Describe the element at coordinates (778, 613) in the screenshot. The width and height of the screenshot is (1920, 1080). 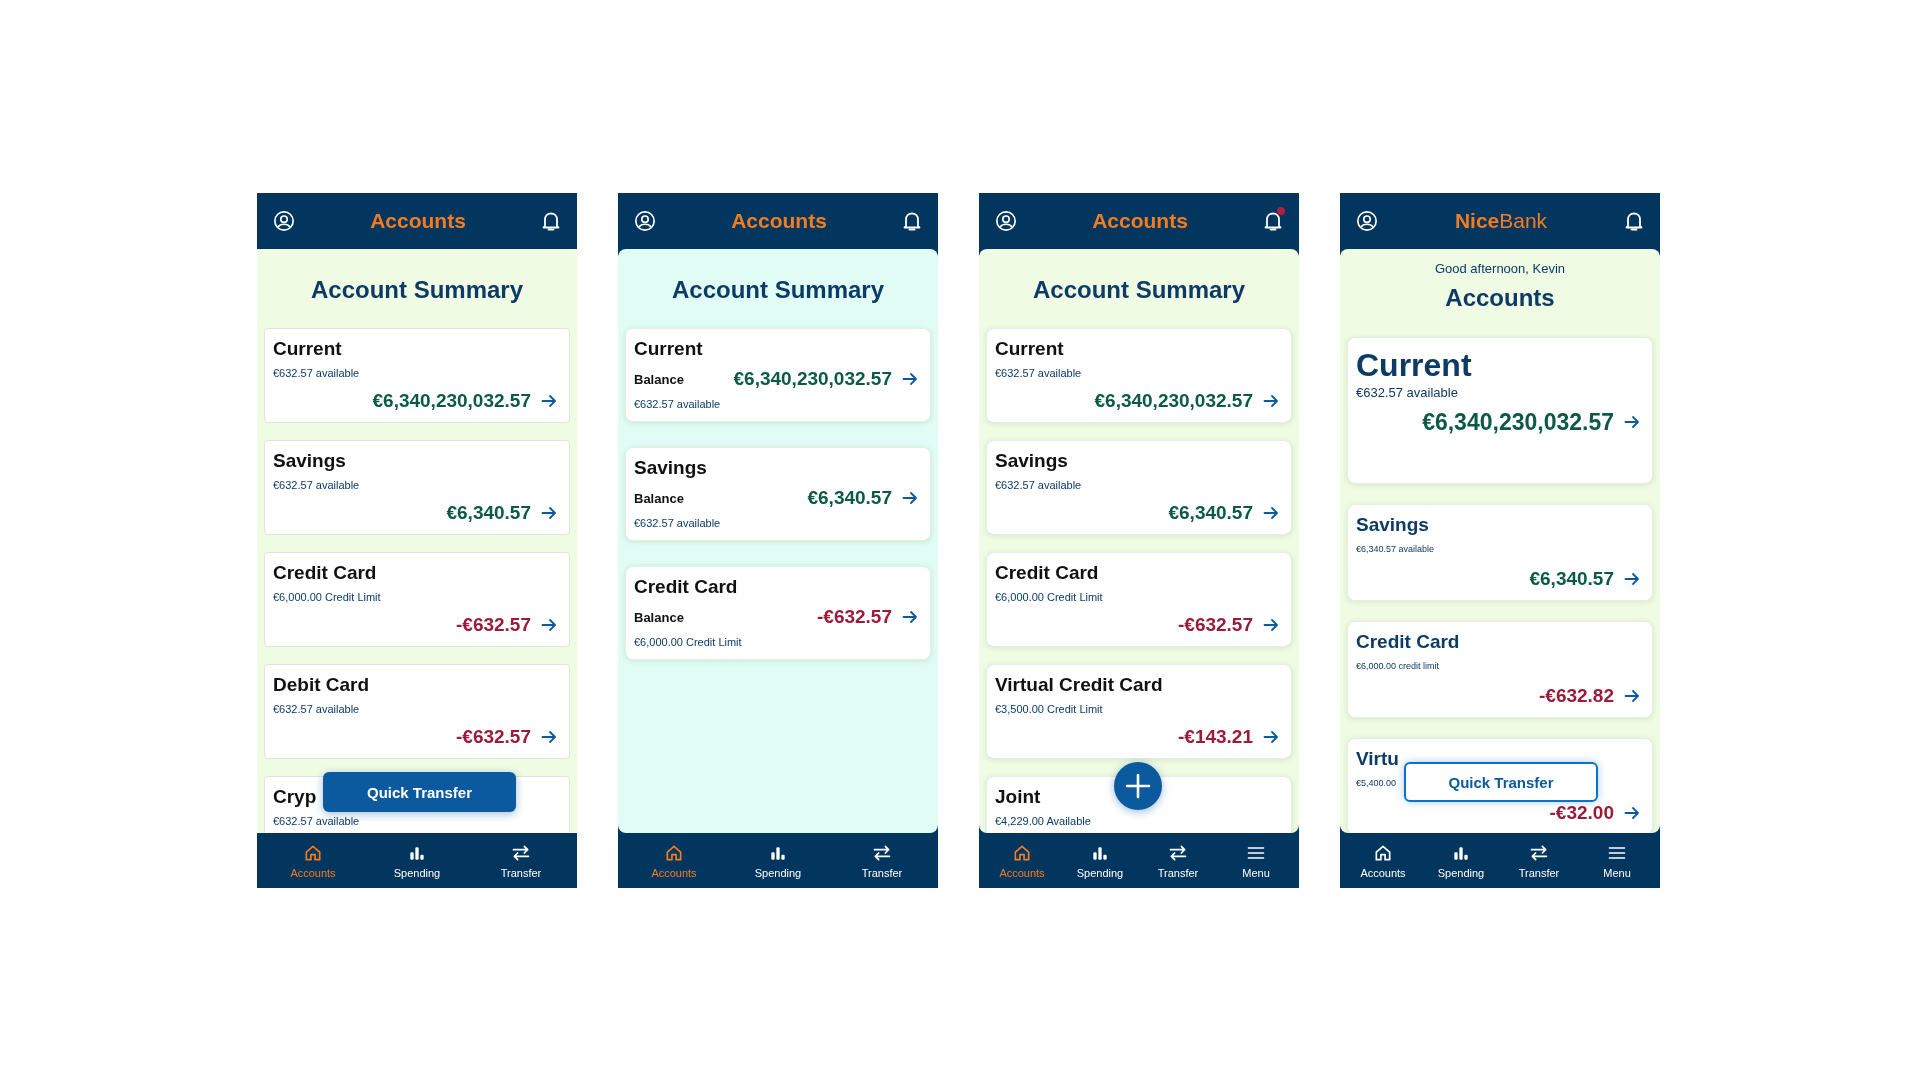
I see `account-card: Credit Card Balance -€632.57 €6,000.00 Credit Limit` at that location.